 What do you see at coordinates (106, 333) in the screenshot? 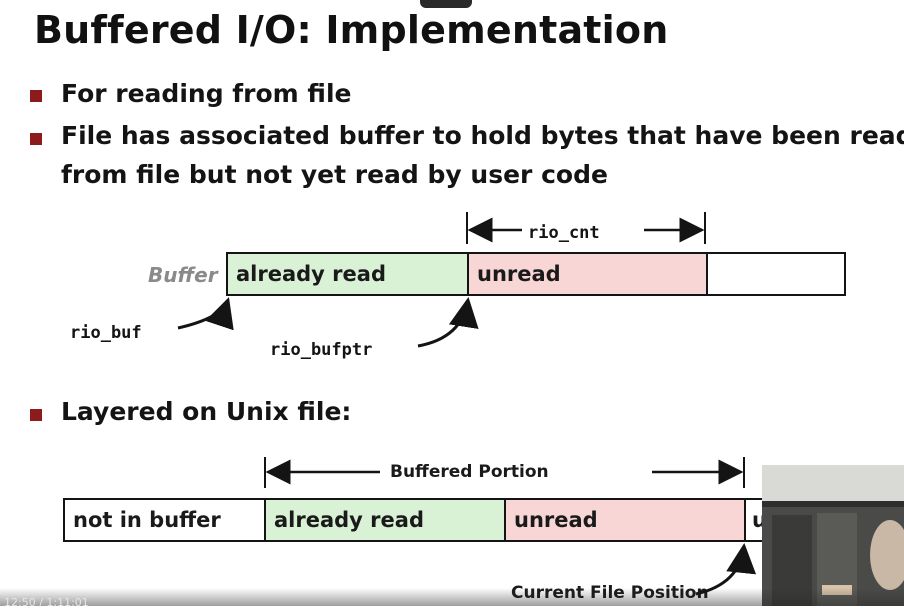
I see `rio-buf-label: rio_buf` at bounding box center [106, 333].